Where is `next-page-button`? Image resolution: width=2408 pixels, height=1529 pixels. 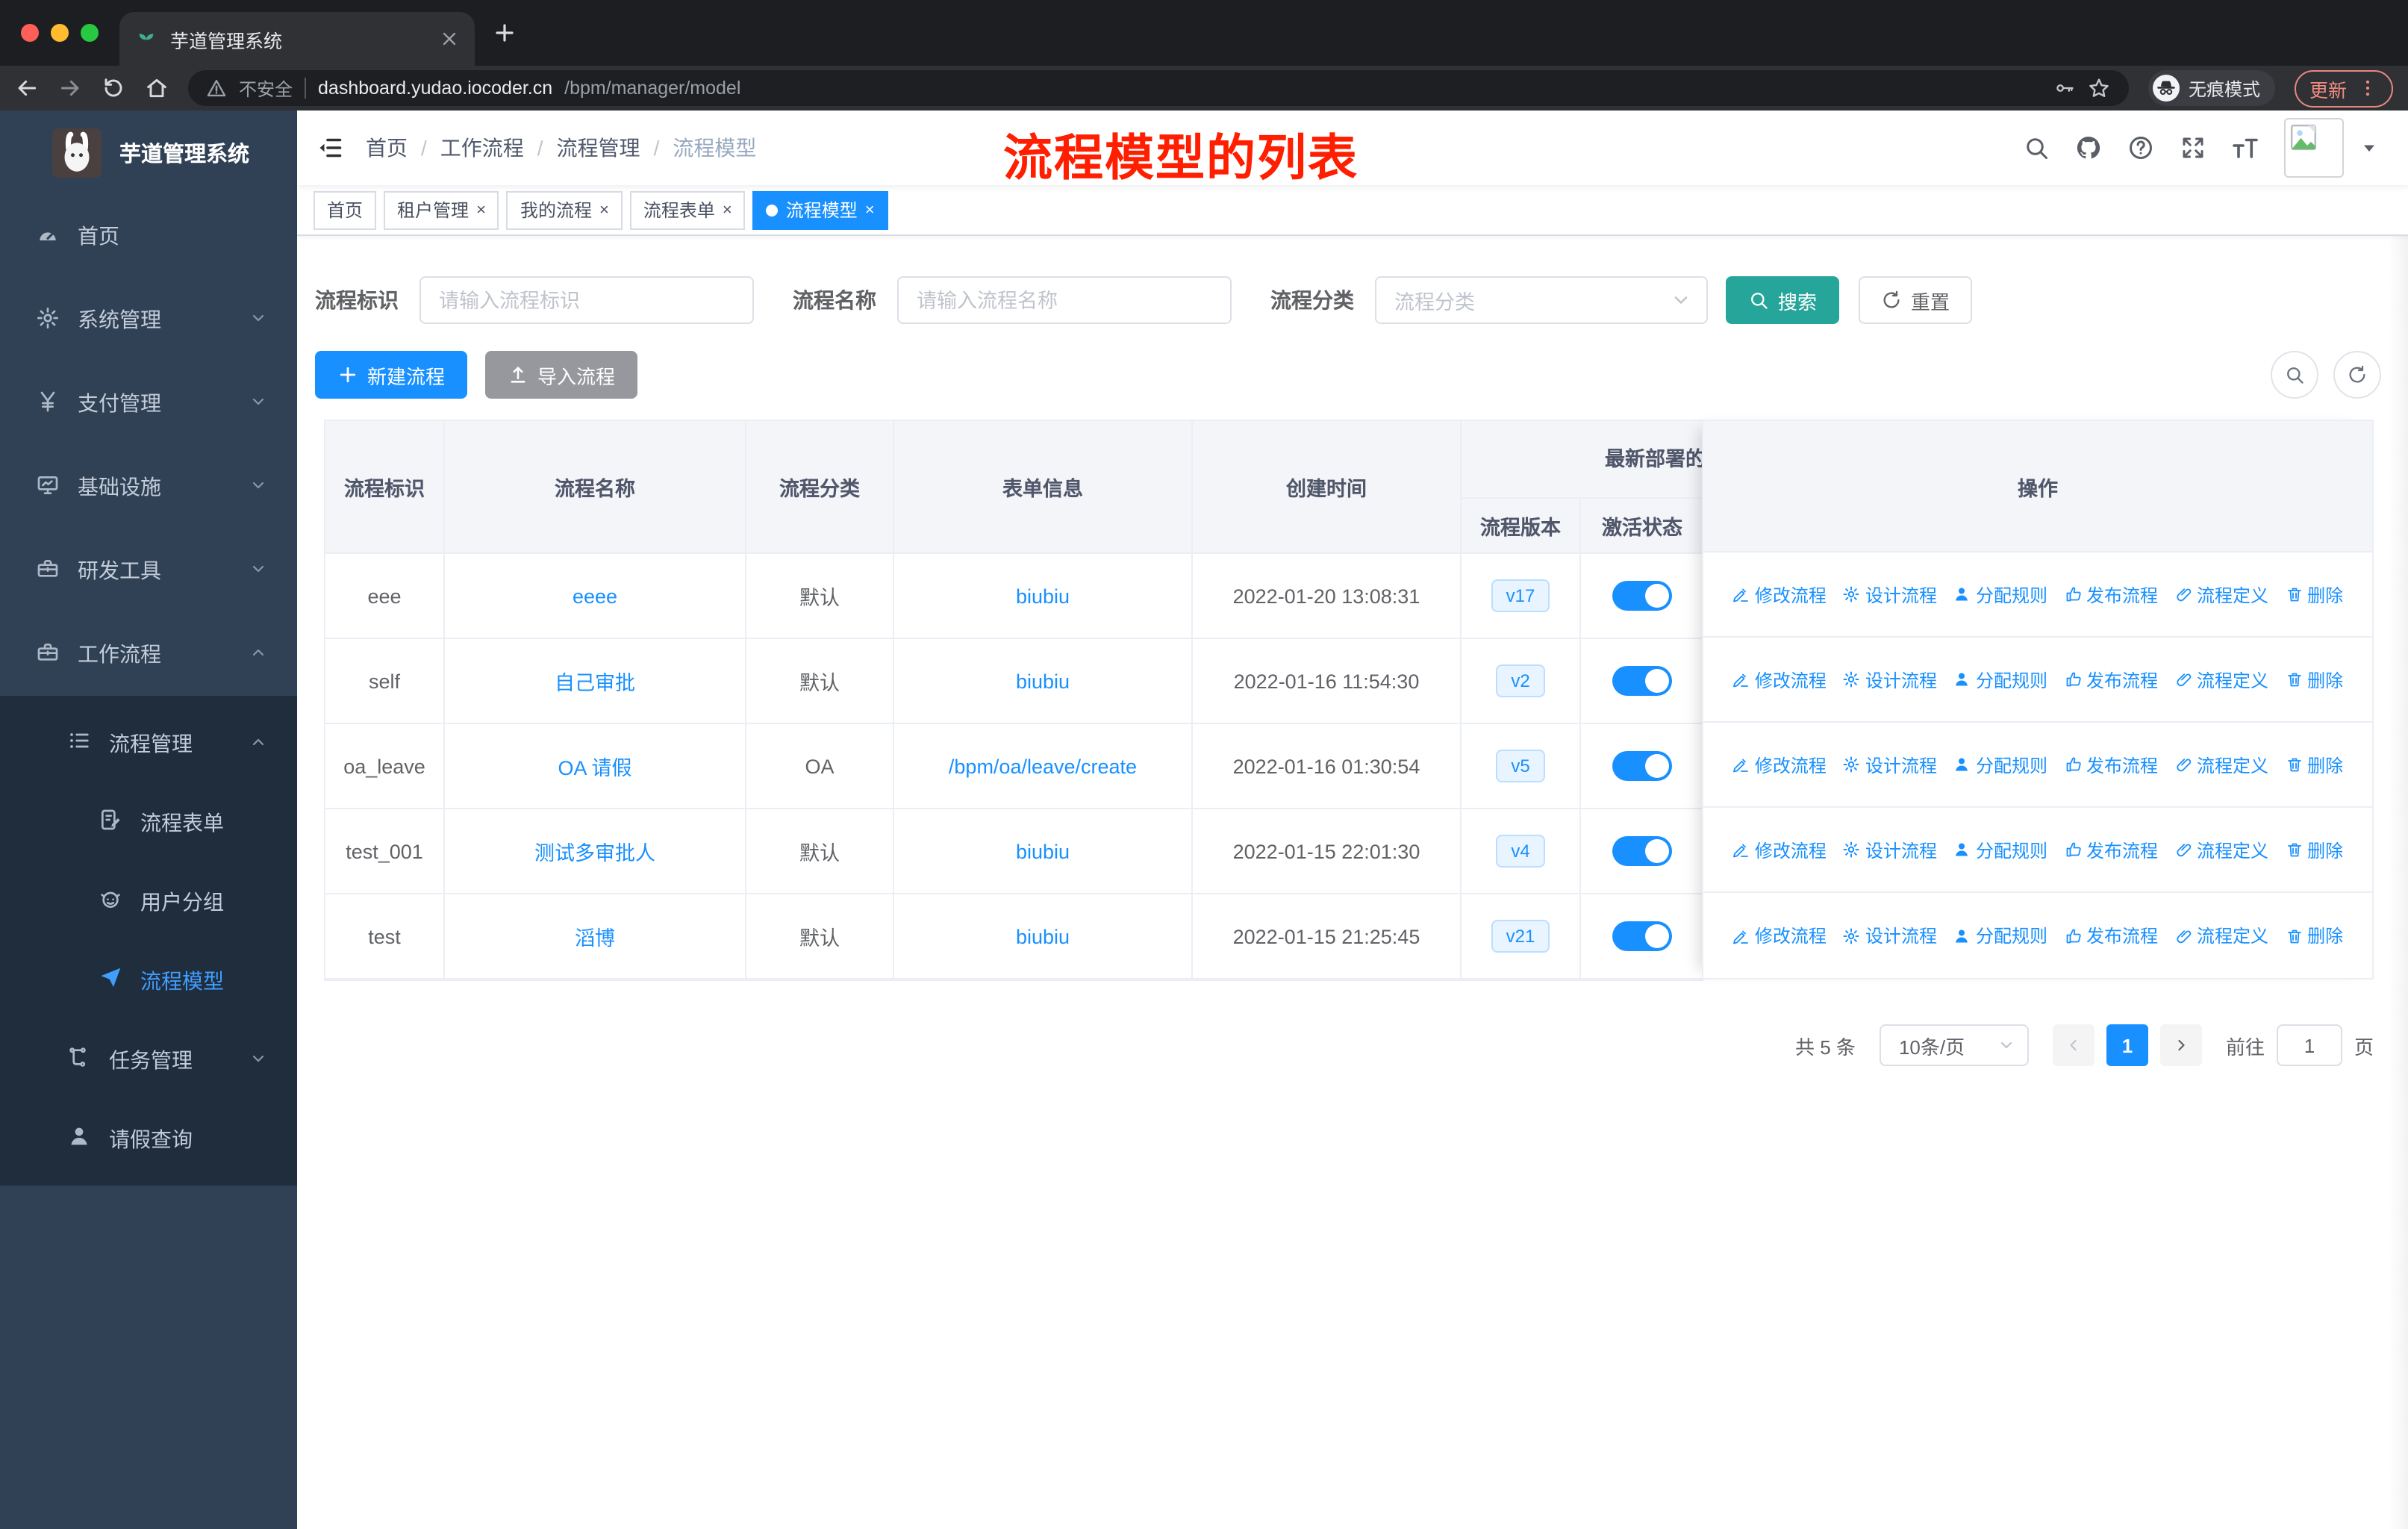 next-page-button is located at coordinates (2180, 1045).